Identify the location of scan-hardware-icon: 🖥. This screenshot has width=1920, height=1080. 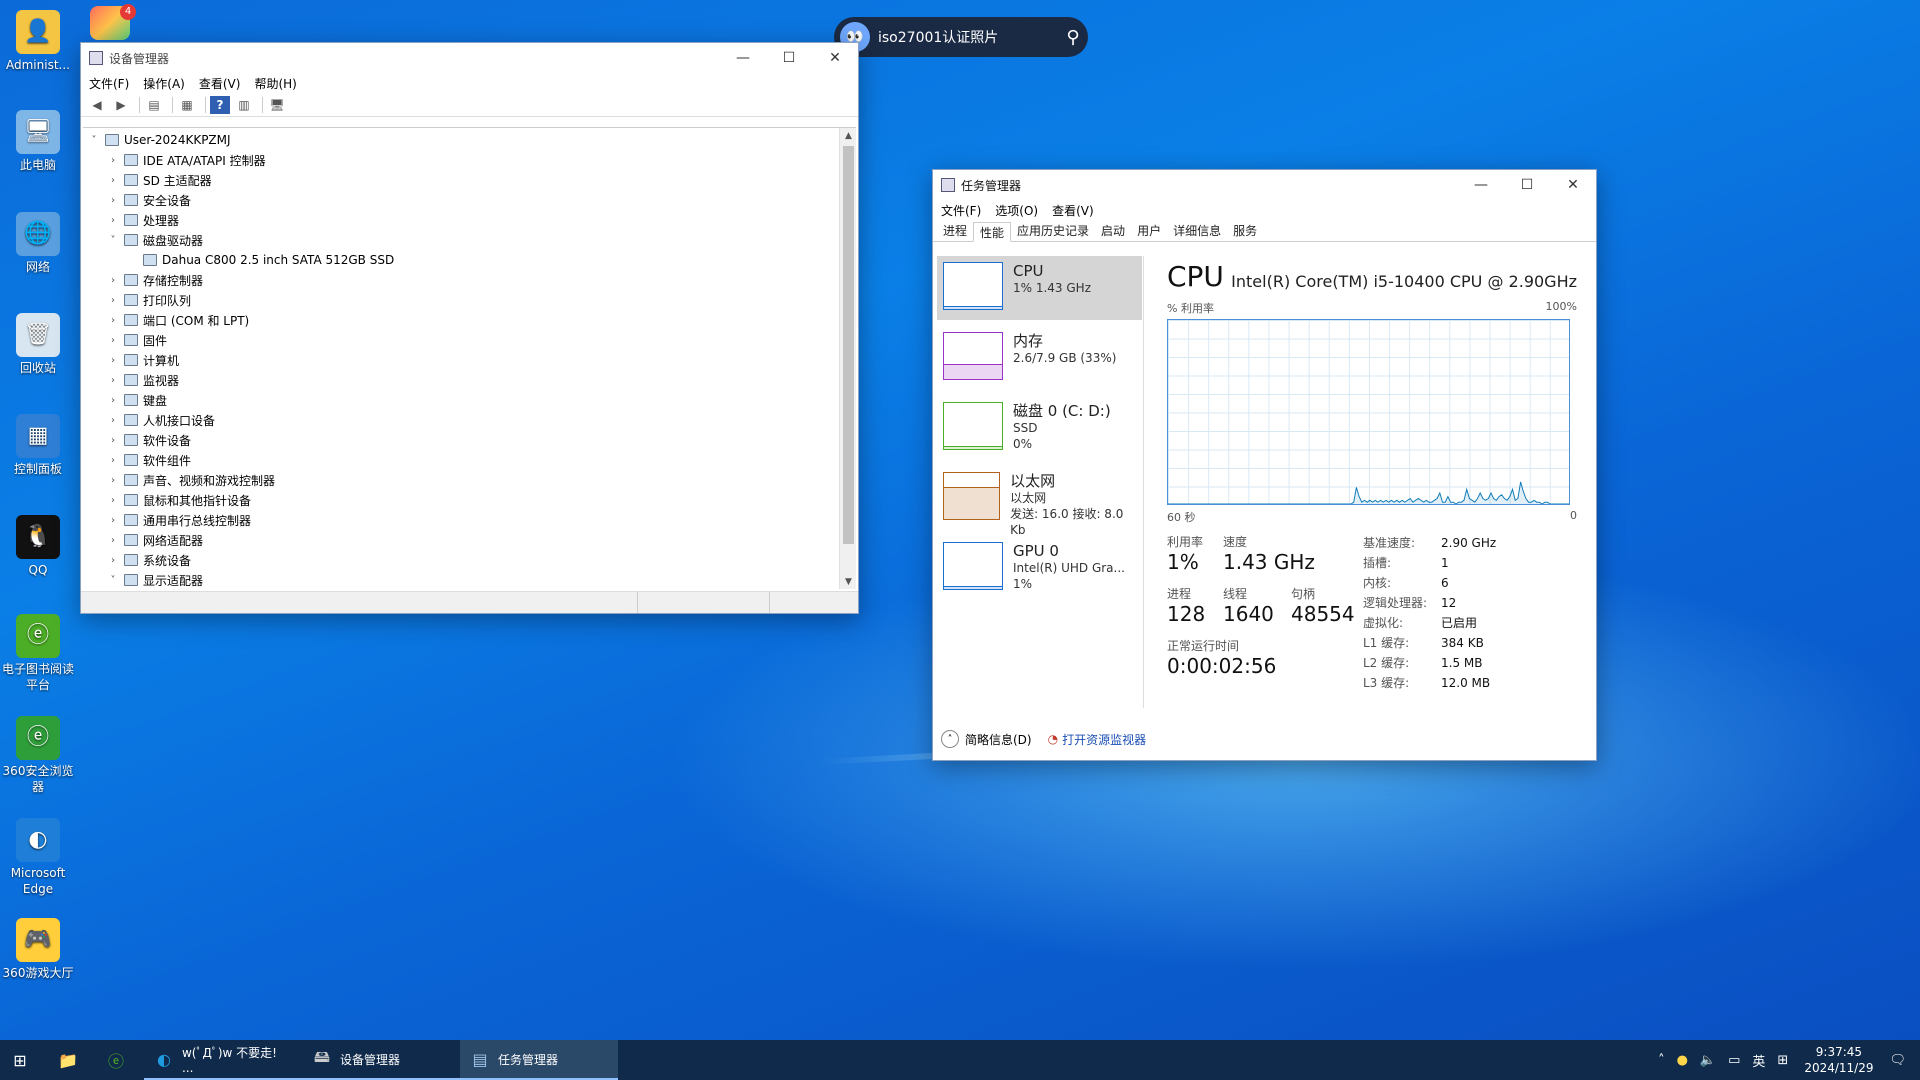
(277, 105).